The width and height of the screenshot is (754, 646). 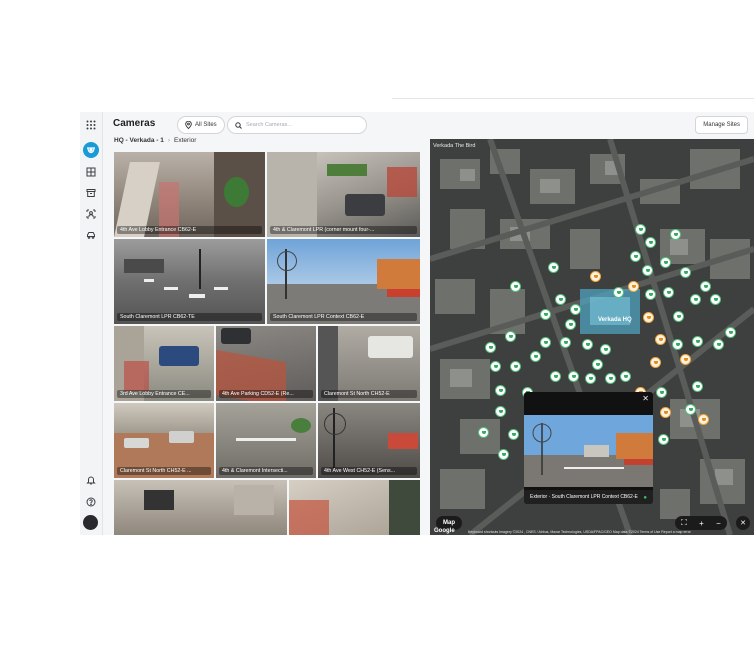 I want to click on camera-tile: South Claremont LPR Context CB62-E, so click(x=343, y=281).